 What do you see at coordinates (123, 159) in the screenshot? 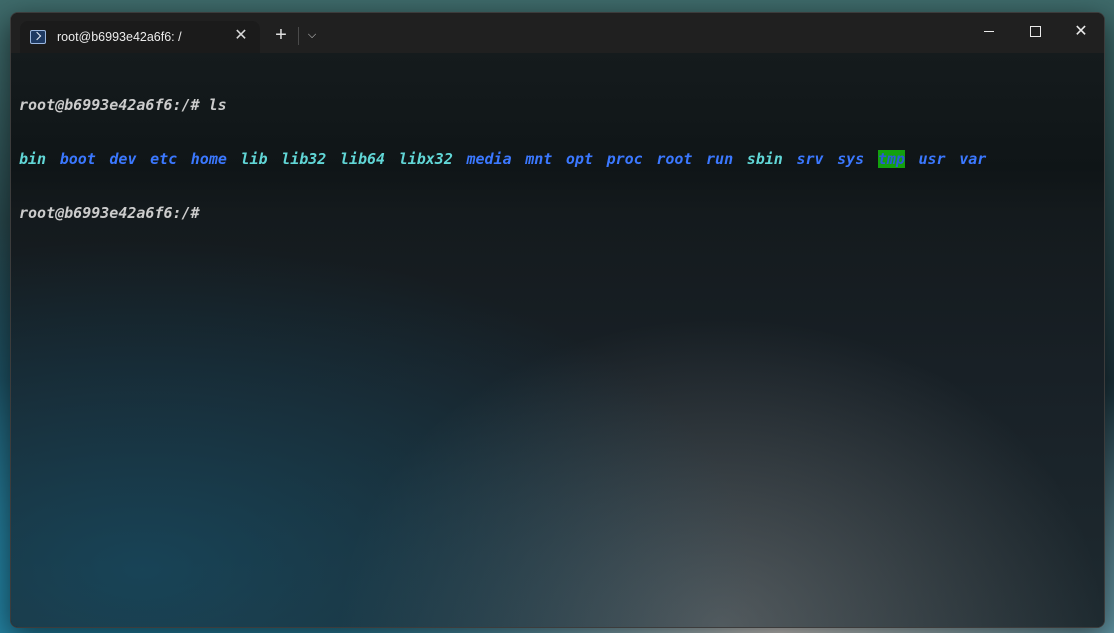
I see `directory-entry: dev` at bounding box center [123, 159].